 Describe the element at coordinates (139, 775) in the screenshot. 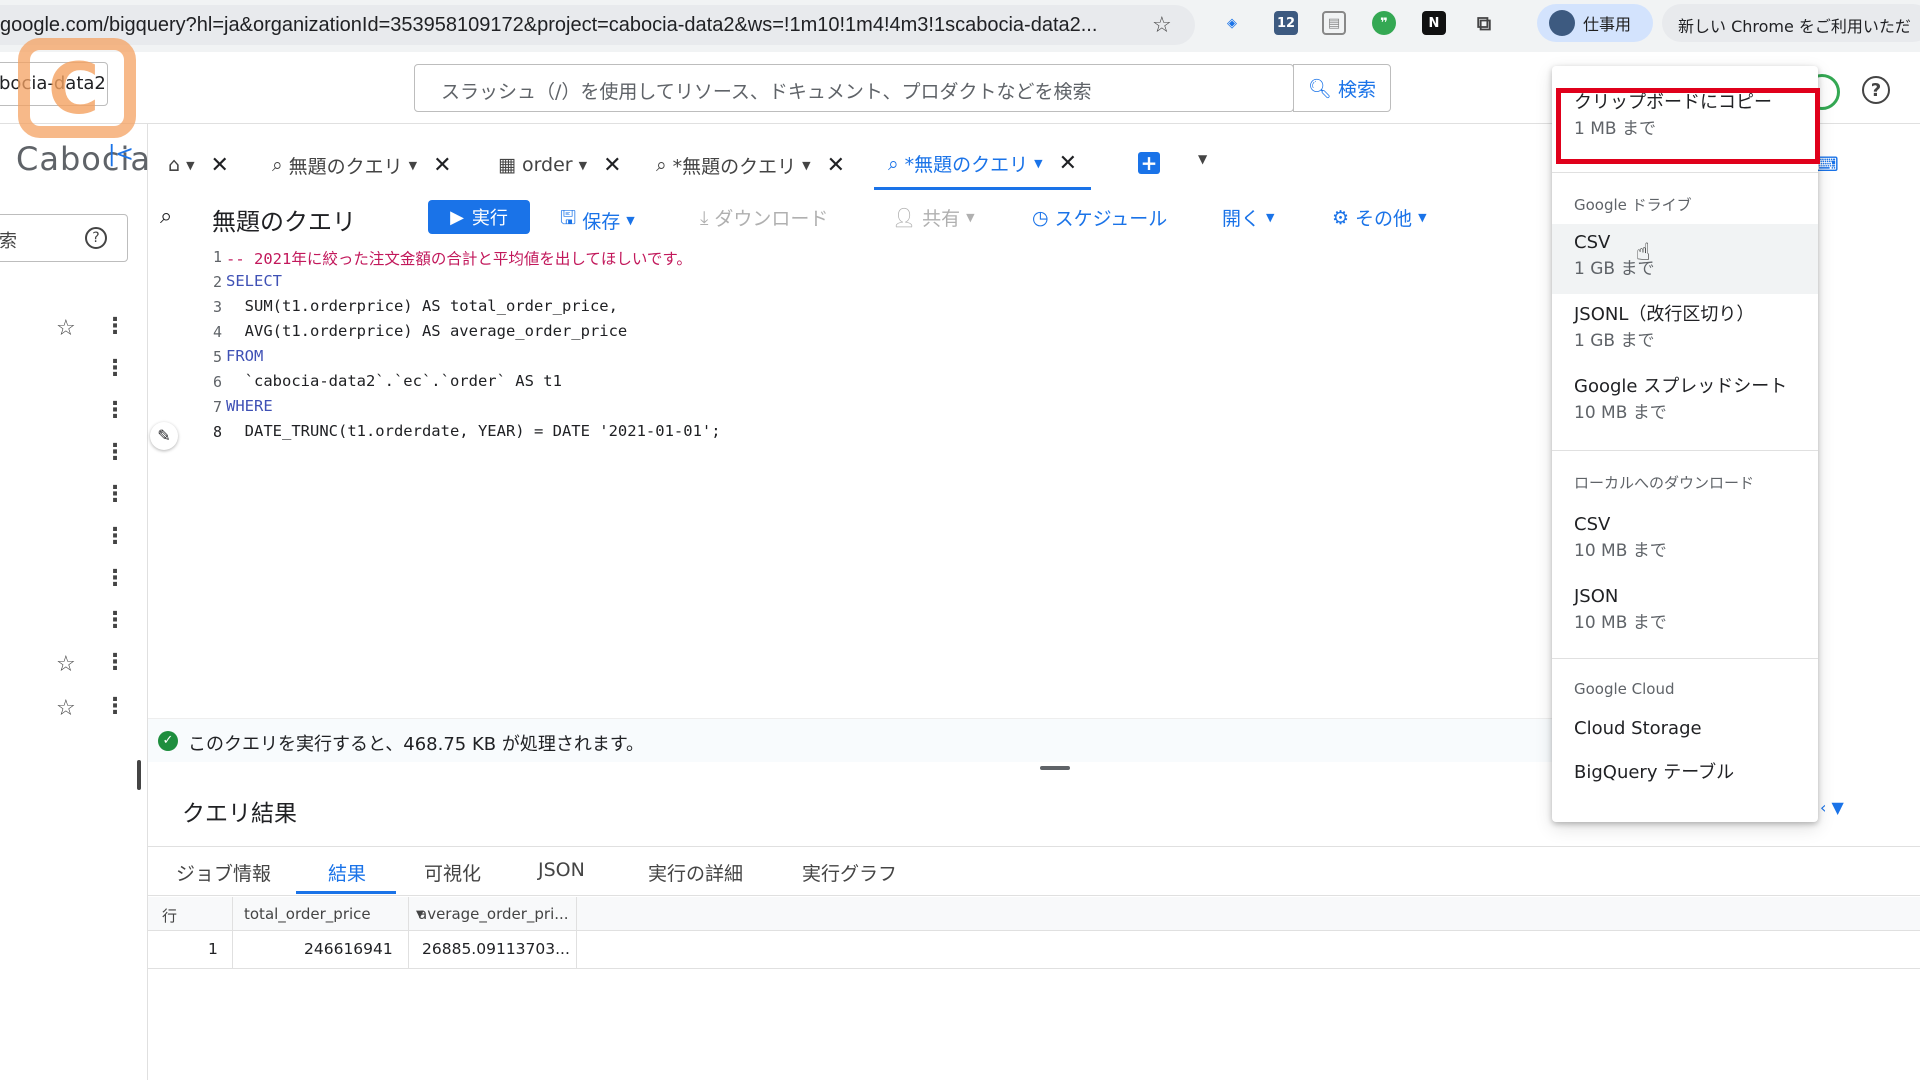

I see `panel-scrollbar` at that location.